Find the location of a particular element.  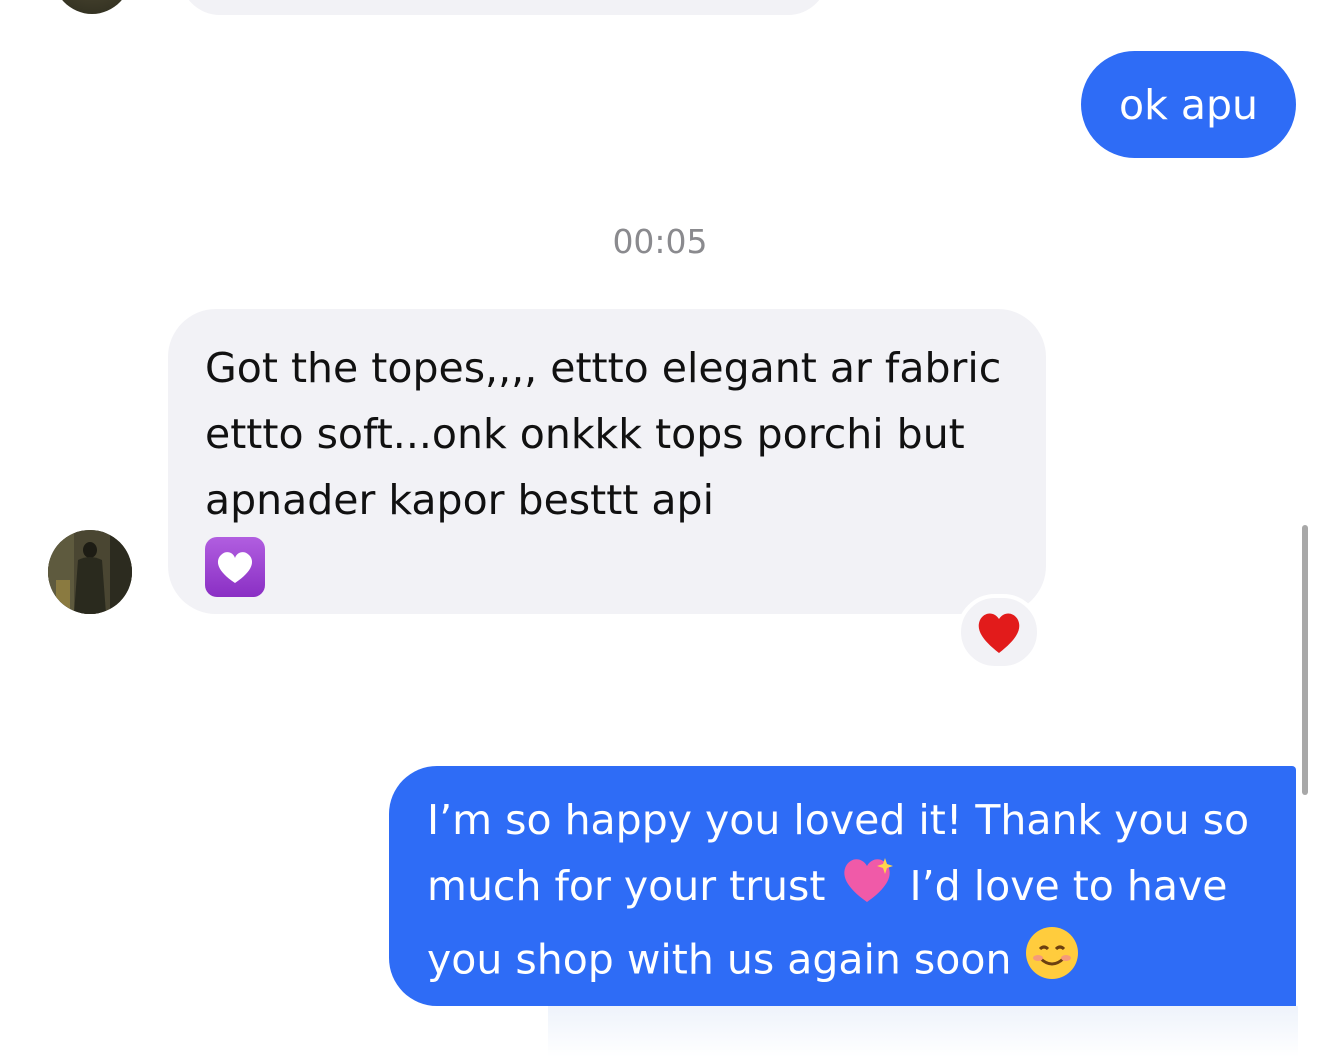

sender-avatar-partial is located at coordinates (92, 7).